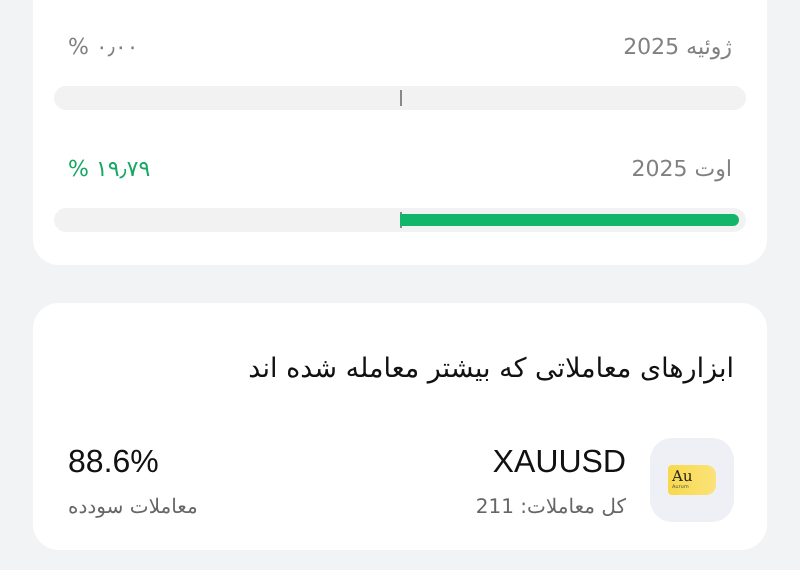  What do you see at coordinates (133, 506) in the screenshot?
I see `win-rate-label: معاملات سودده` at bounding box center [133, 506].